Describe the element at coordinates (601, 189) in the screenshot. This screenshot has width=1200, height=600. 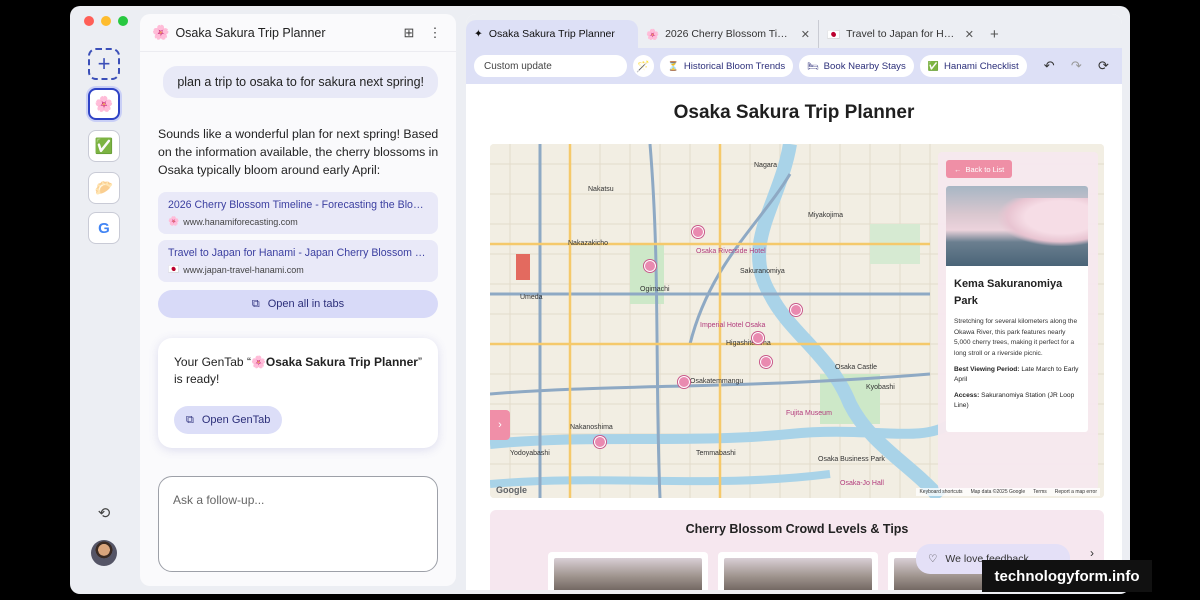
I see `map-label: Nakatsu` at that location.